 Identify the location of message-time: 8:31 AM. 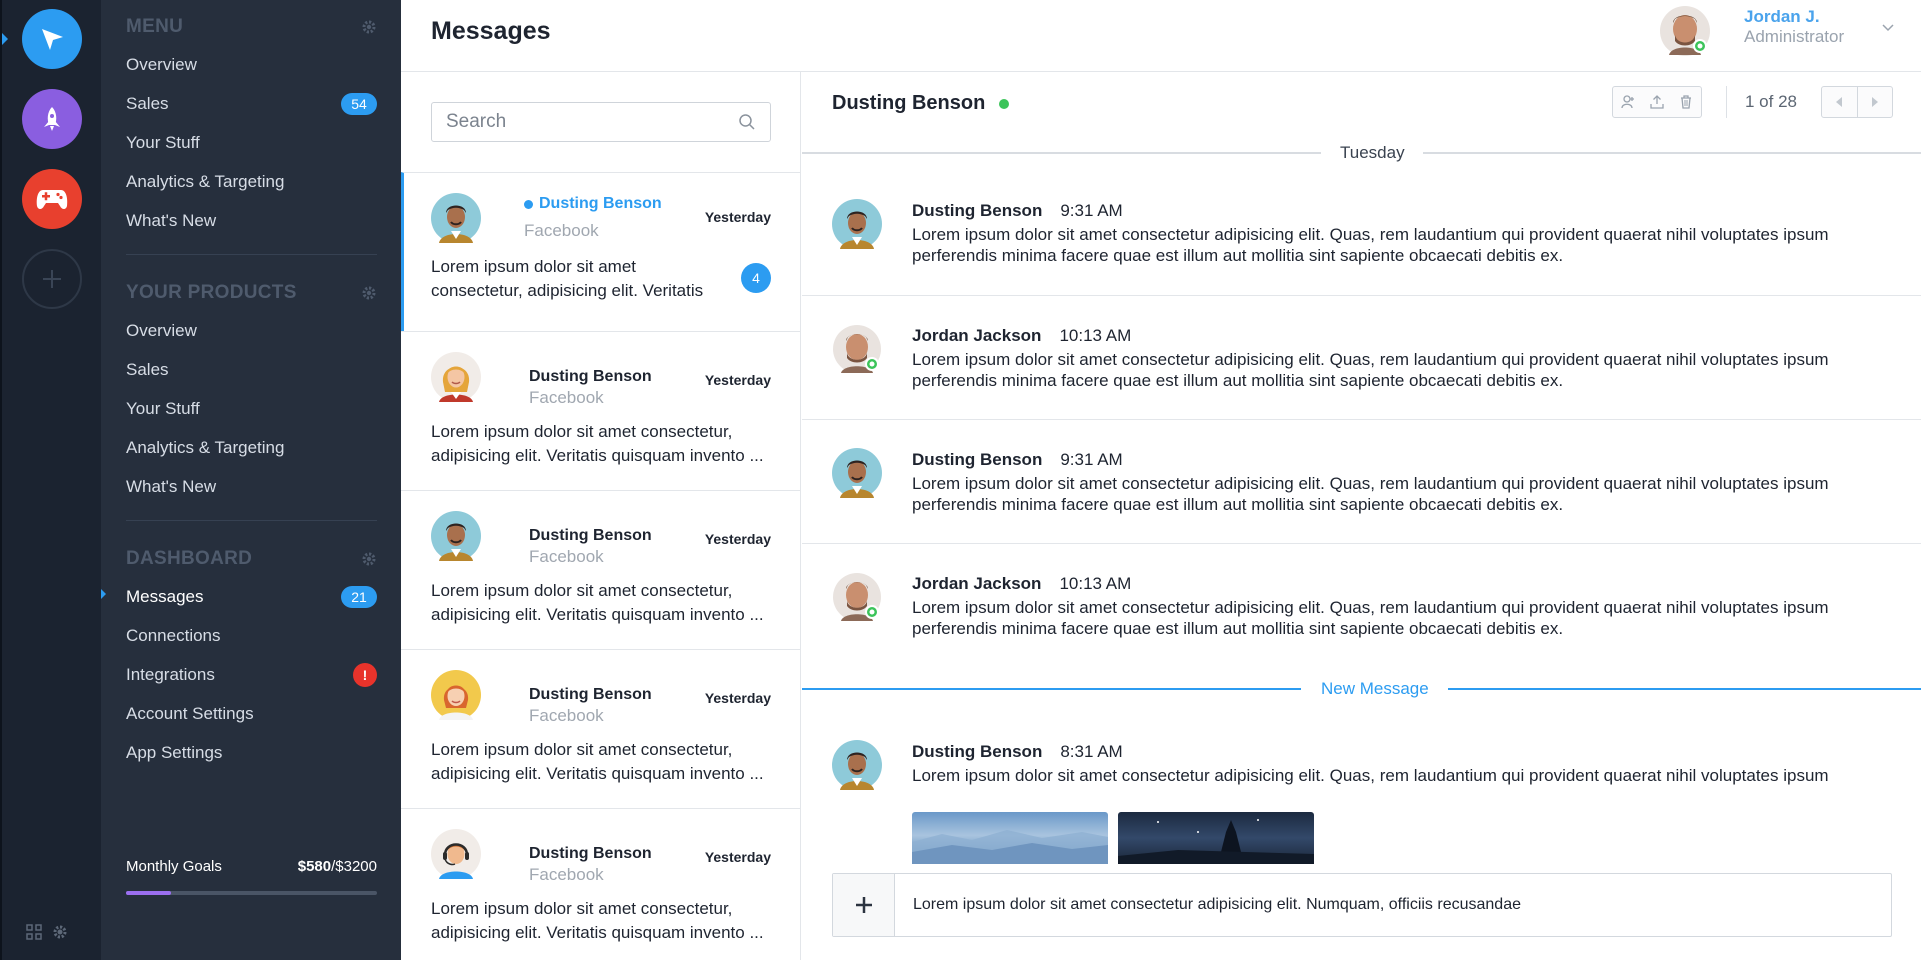
(1091, 751).